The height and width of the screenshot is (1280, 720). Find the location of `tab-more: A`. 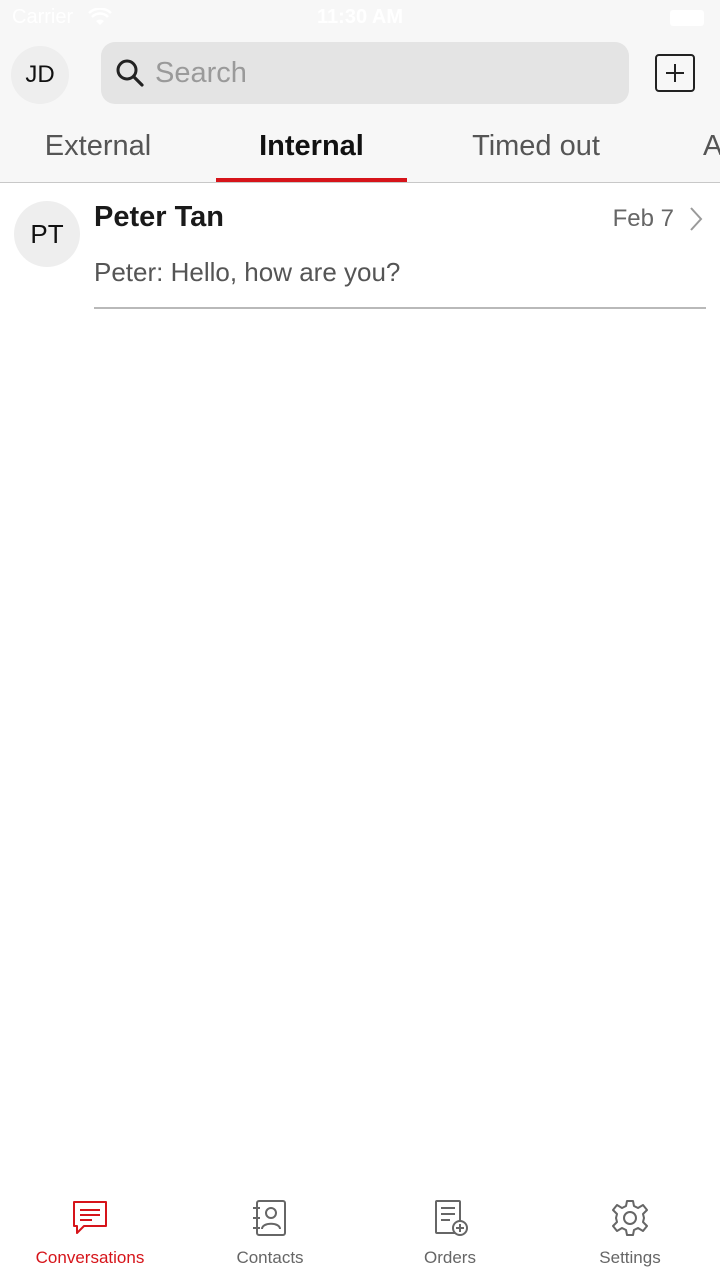

tab-more: A is located at coordinates (711, 156).